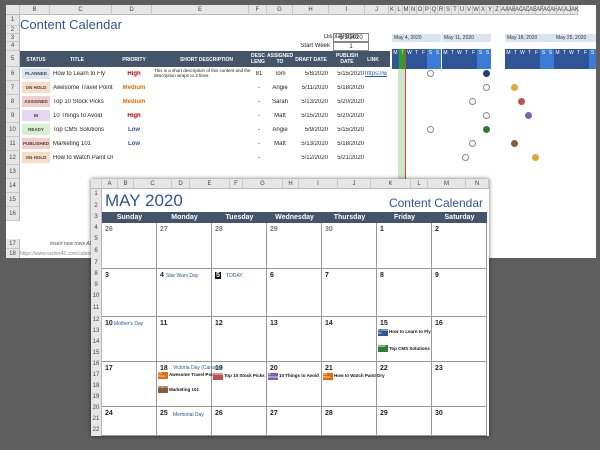 This screenshot has width=600, height=450. Describe the element at coordinates (347, 130) in the screenshot. I see `publish-date-cell: 5/15/2020` at that location.